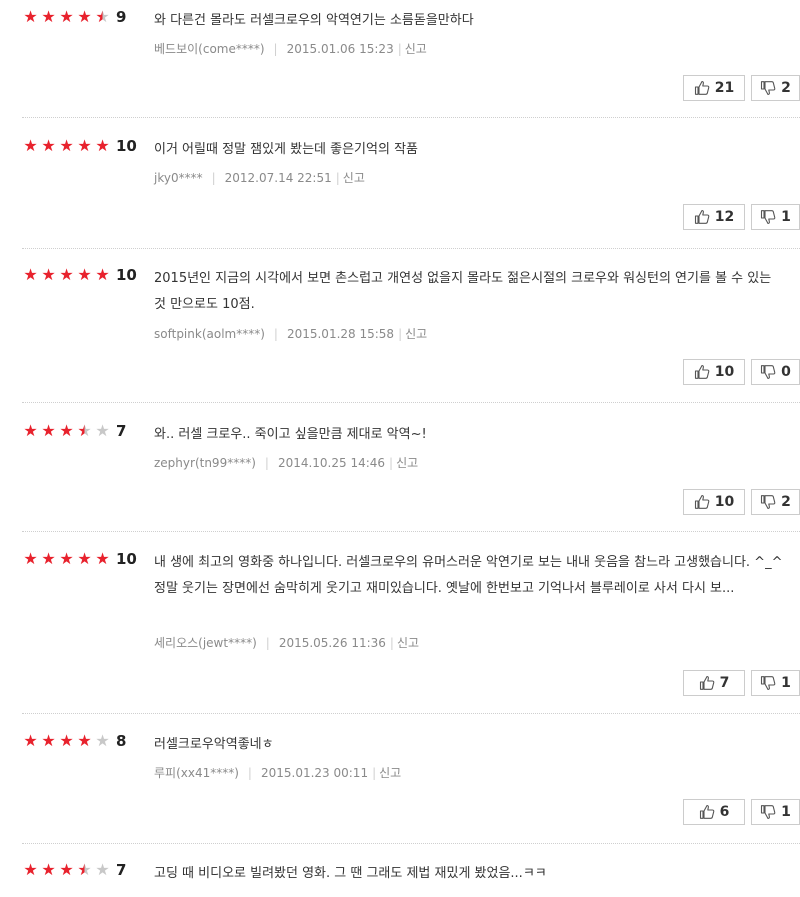 The image size is (800, 897). I want to click on review-author: 베드보이(come****), so click(209, 49).